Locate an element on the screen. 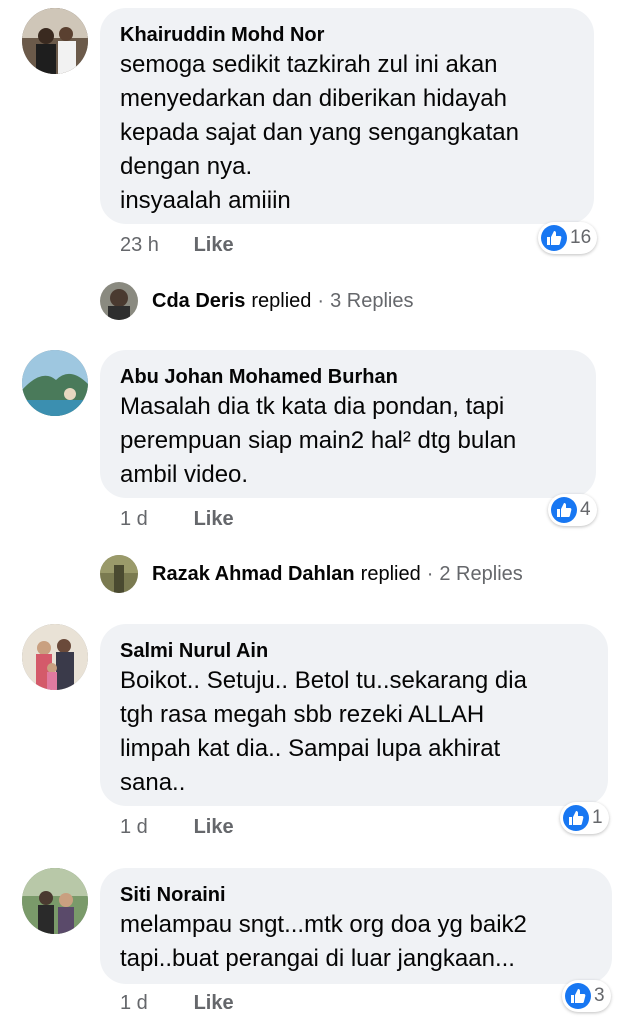 Image resolution: width=638 pixels, height=1024 pixels. reaction-count: 3 is located at coordinates (586, 996).